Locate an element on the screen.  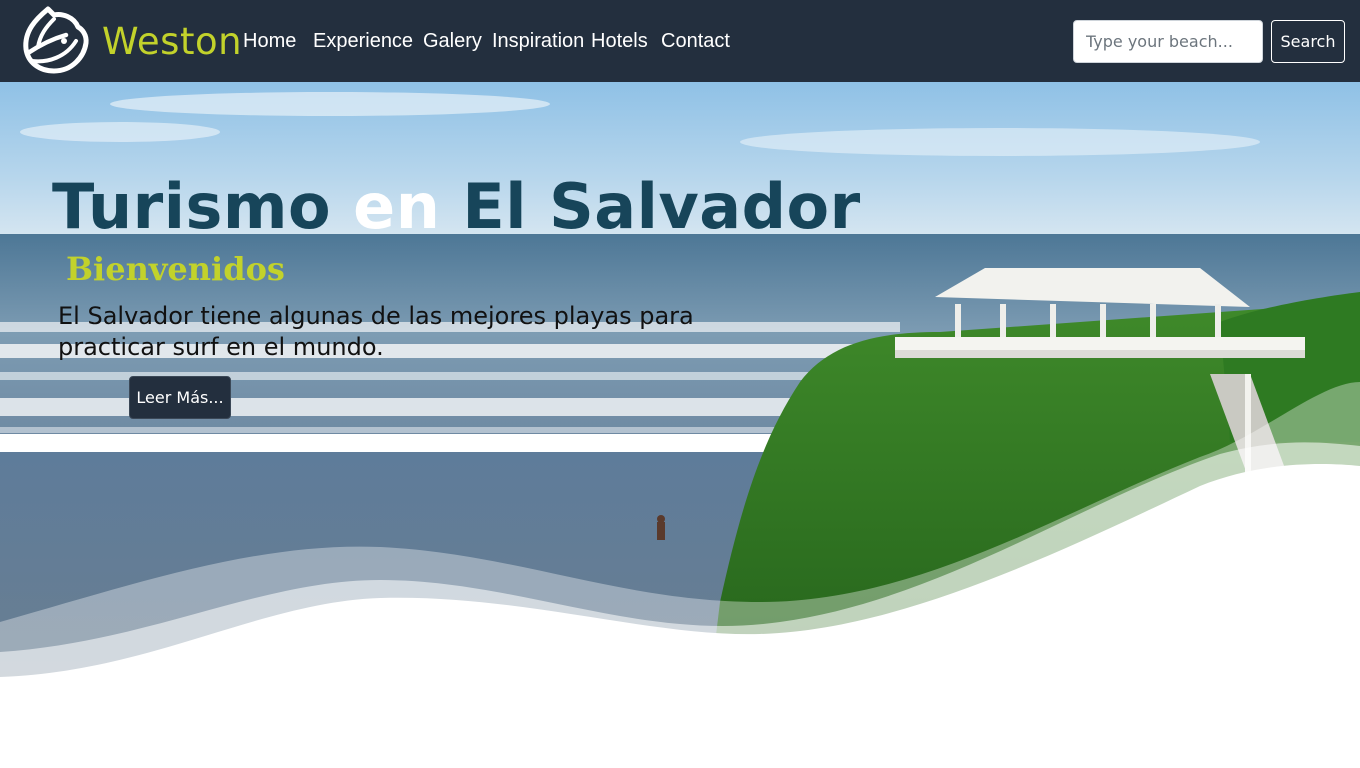
nav-link-contact: Contact is located at coordinates (695, 41).